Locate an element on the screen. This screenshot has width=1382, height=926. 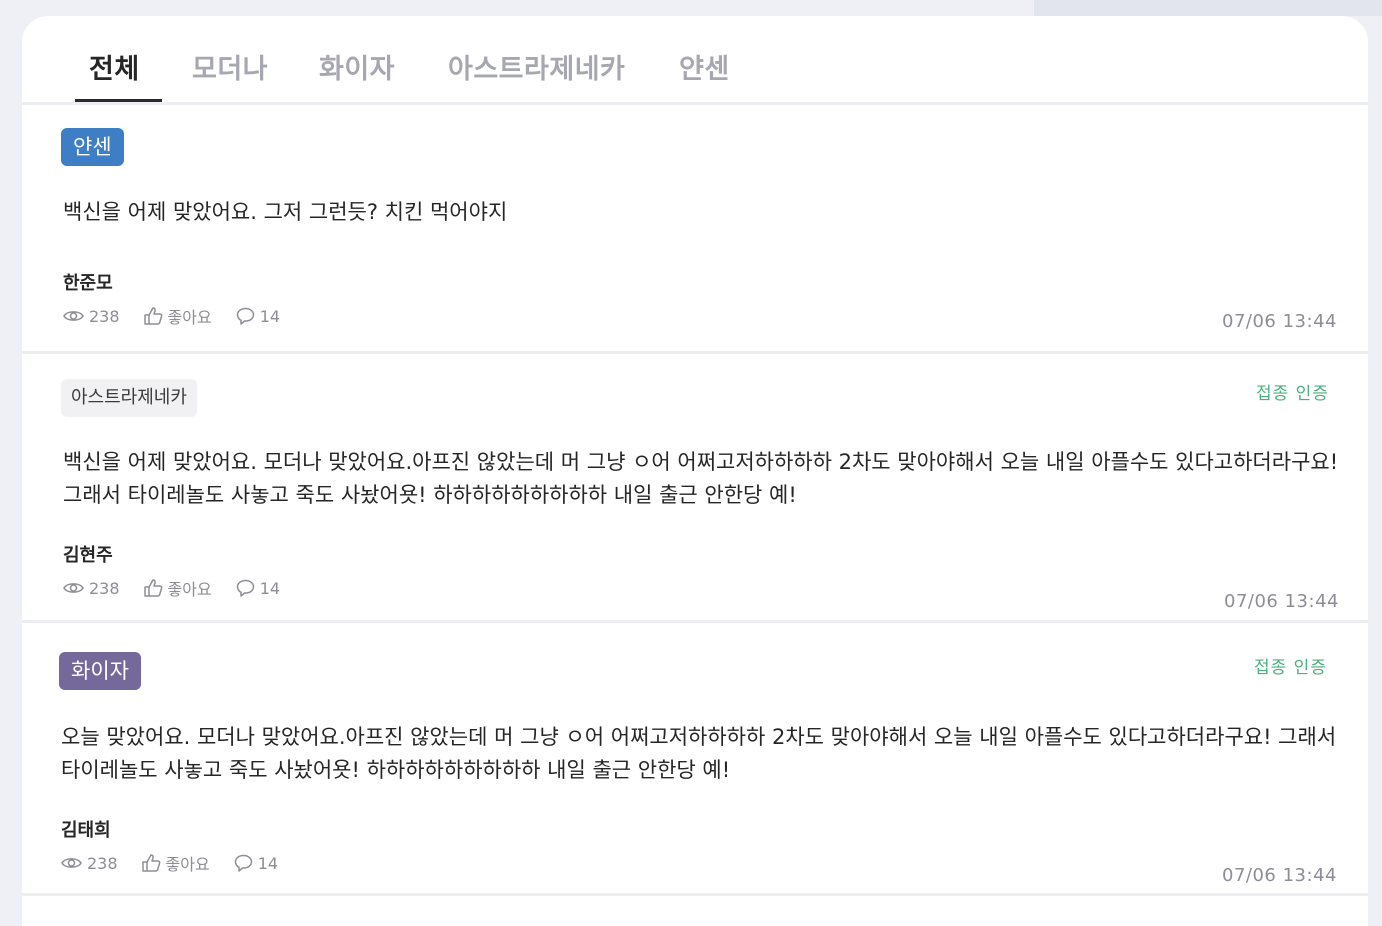
tab-astrazeneca: 아스트라제네카 is located at coordinates (536, 66).